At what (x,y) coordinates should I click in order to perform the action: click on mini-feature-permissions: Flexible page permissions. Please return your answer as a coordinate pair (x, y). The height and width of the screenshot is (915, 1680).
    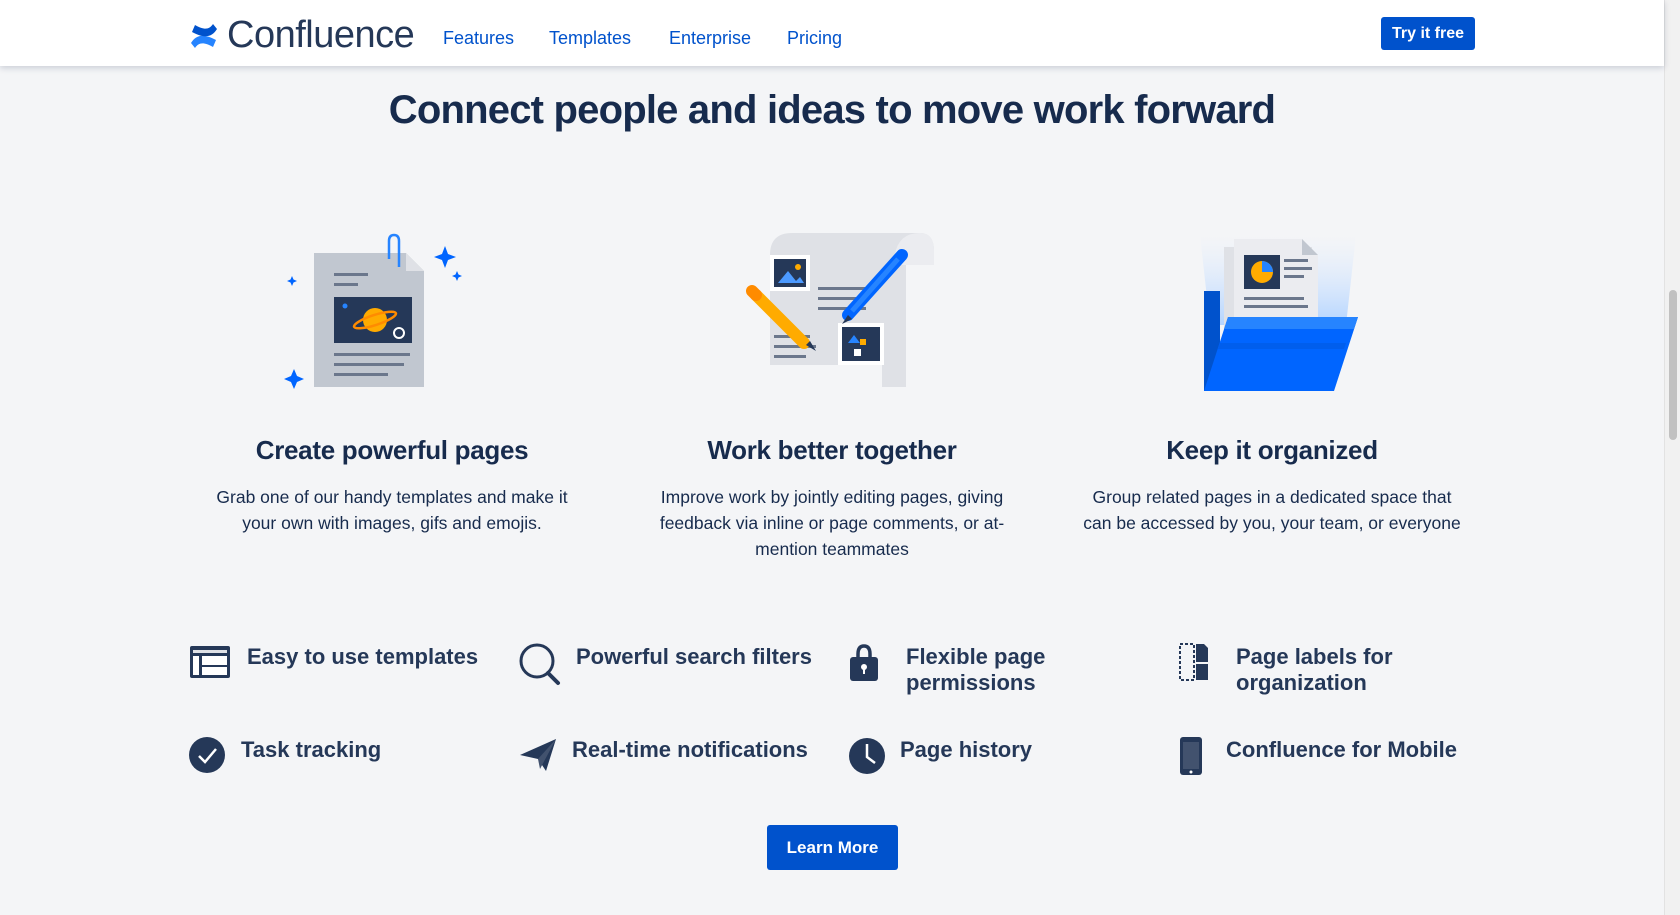
    Looking at the image, I should click on (952, 669).